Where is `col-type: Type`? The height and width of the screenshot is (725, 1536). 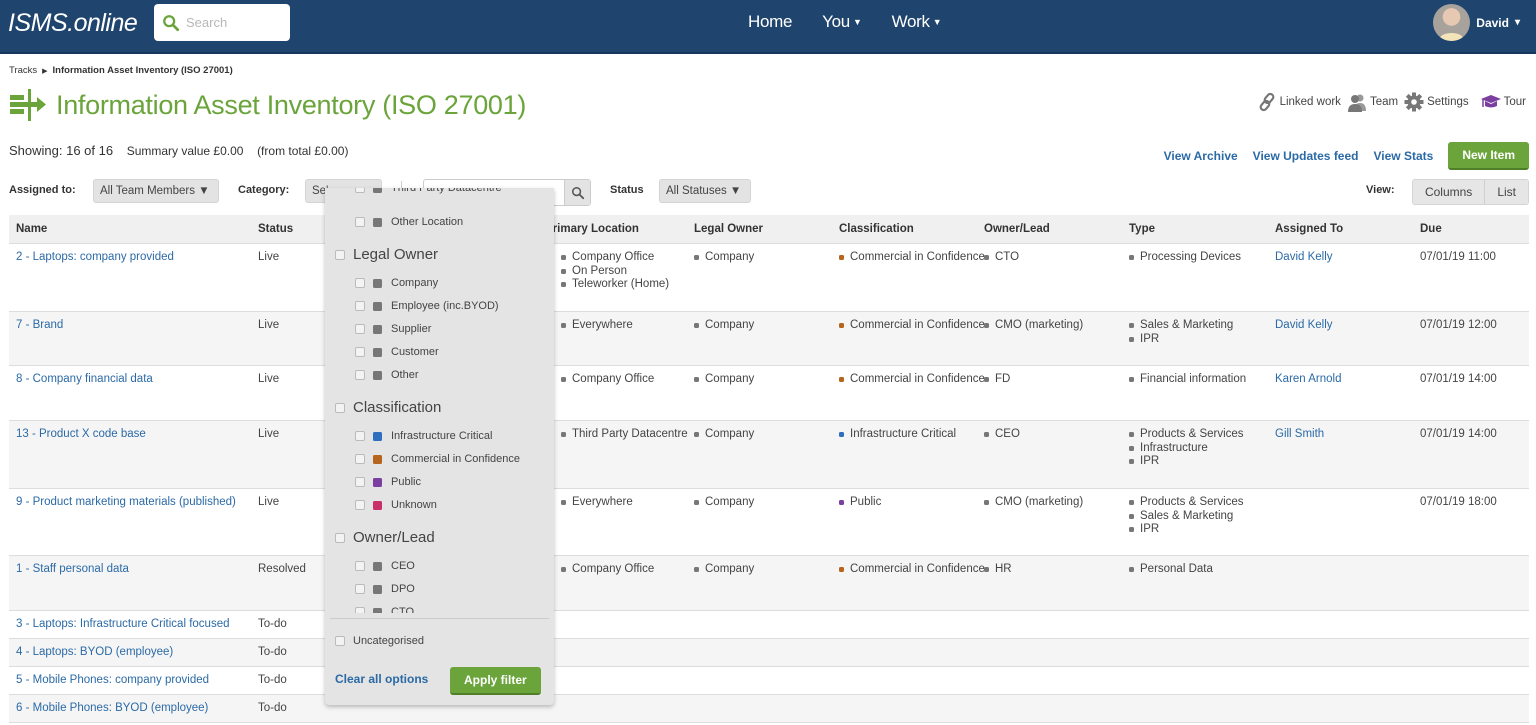 col-type: Type is located at coordinates (1142, 229).